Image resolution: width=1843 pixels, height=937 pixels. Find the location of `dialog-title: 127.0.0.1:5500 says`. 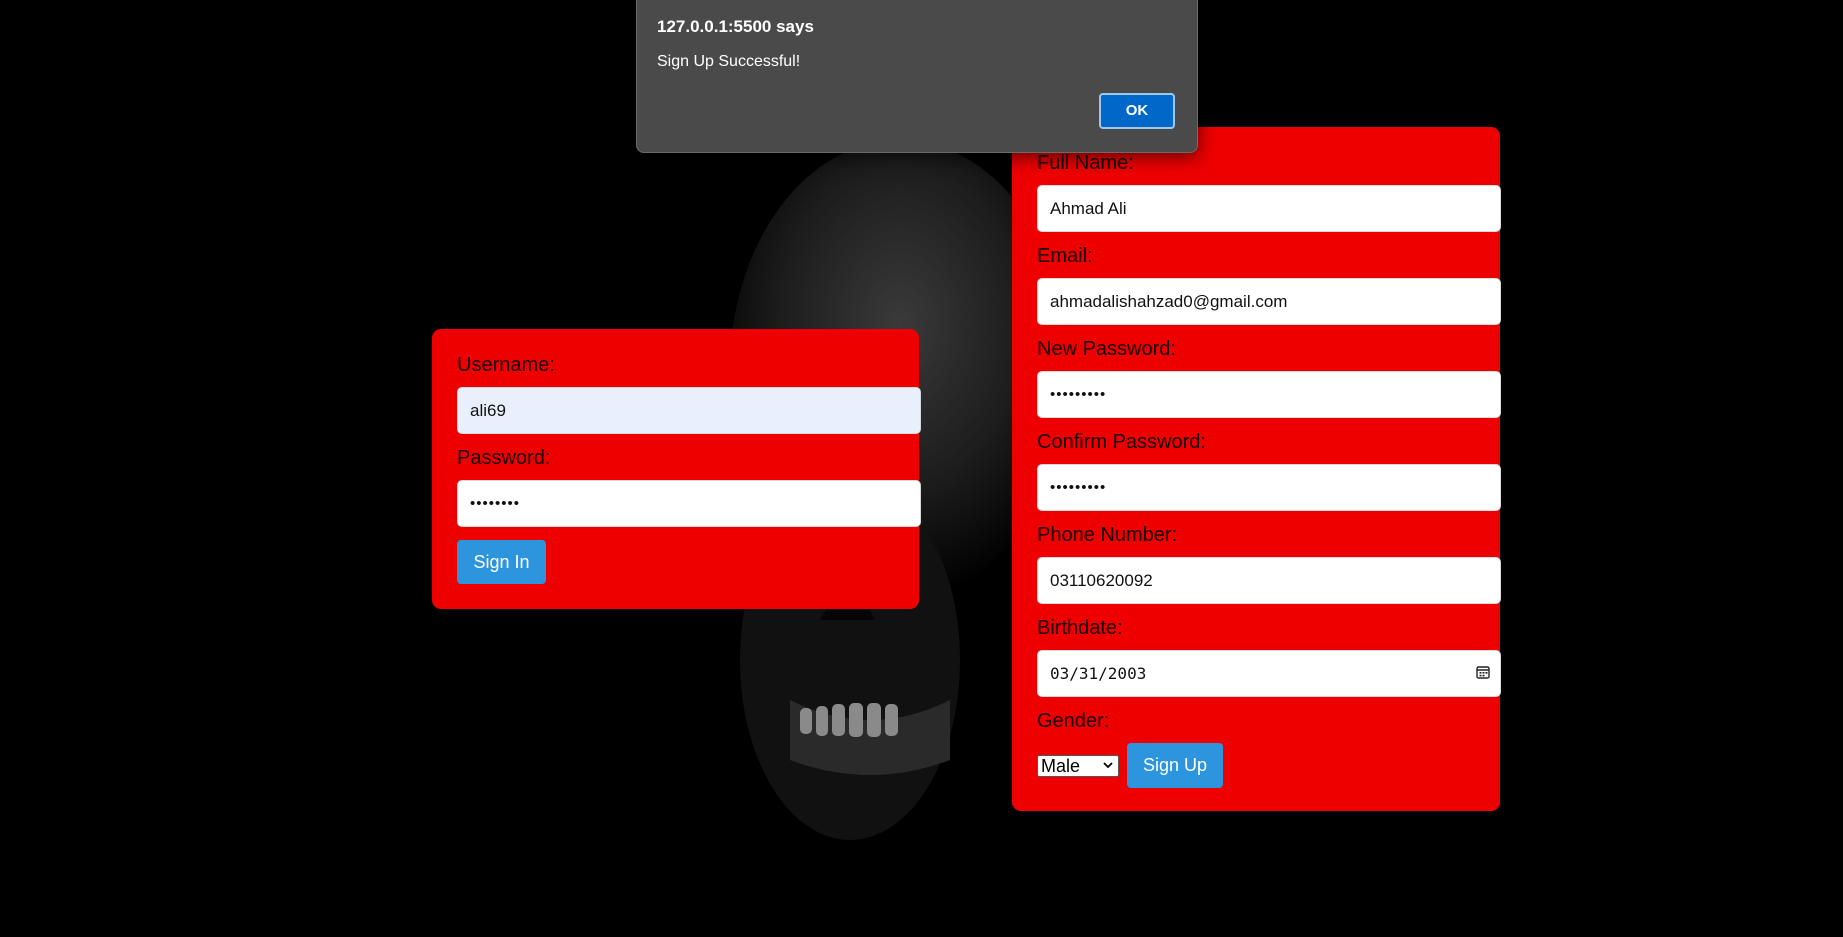

dialog-title: 127.0.0.1:5500 says is located at coordinates (735, 26).